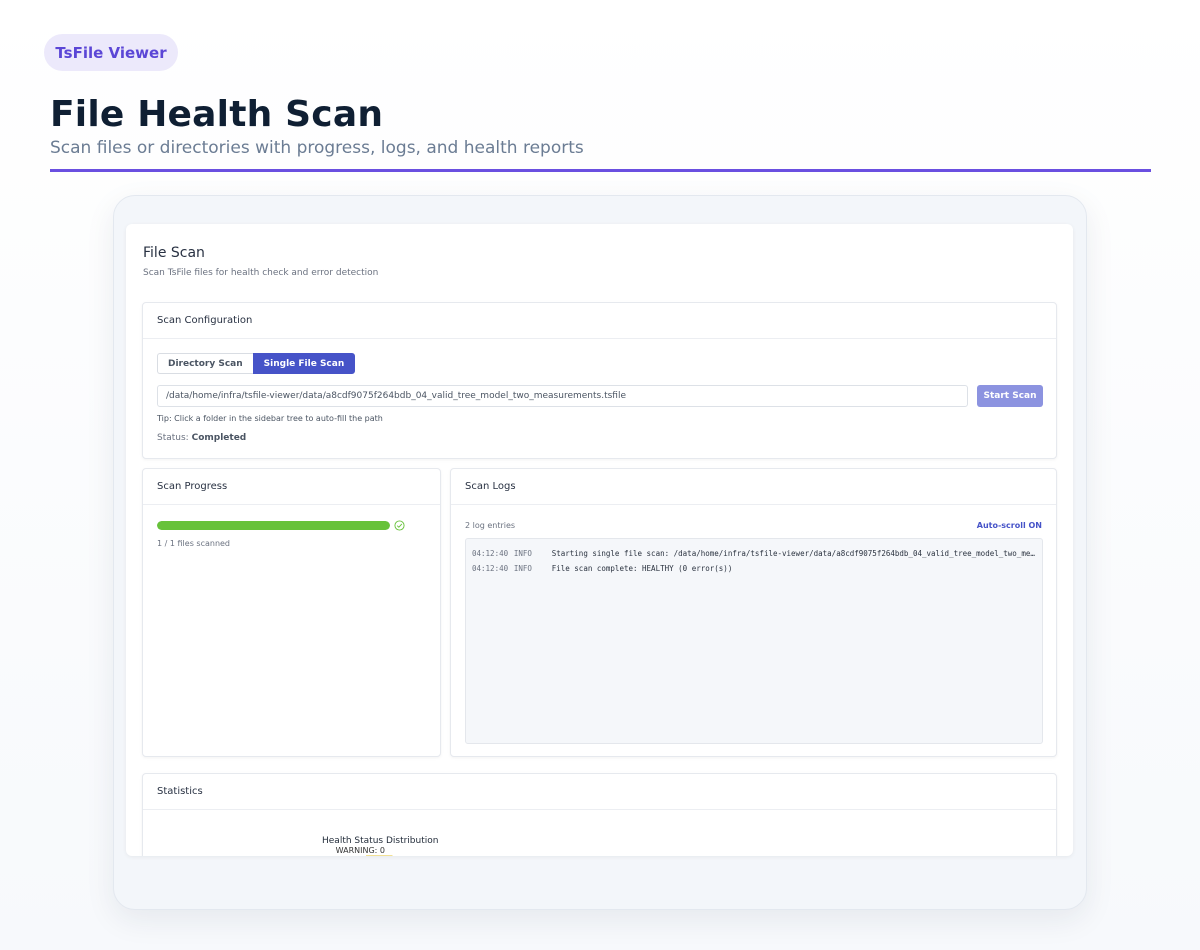 This screenshot has height=950, width=1200. I want to click on scan-mode-toggle: Directory Scan Single File Scan, so click(256, 363).